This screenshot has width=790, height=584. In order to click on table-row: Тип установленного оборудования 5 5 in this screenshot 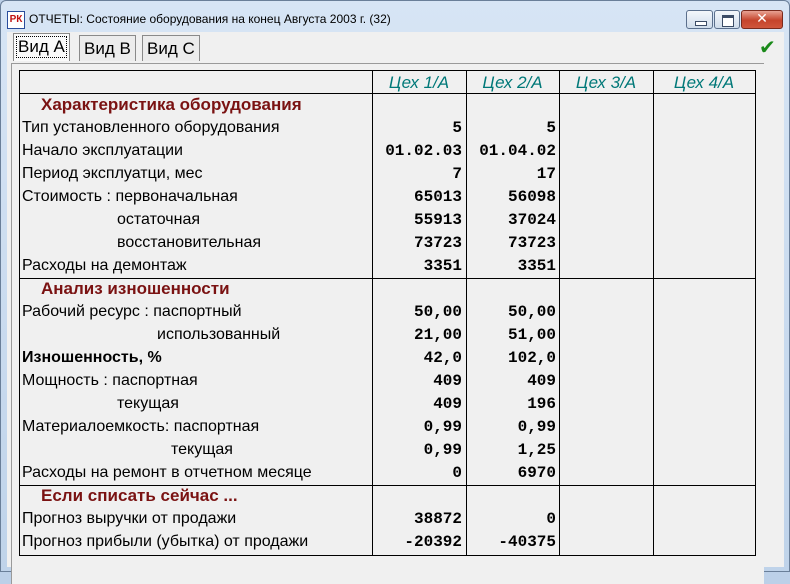, I will do `click(387, 128)`.